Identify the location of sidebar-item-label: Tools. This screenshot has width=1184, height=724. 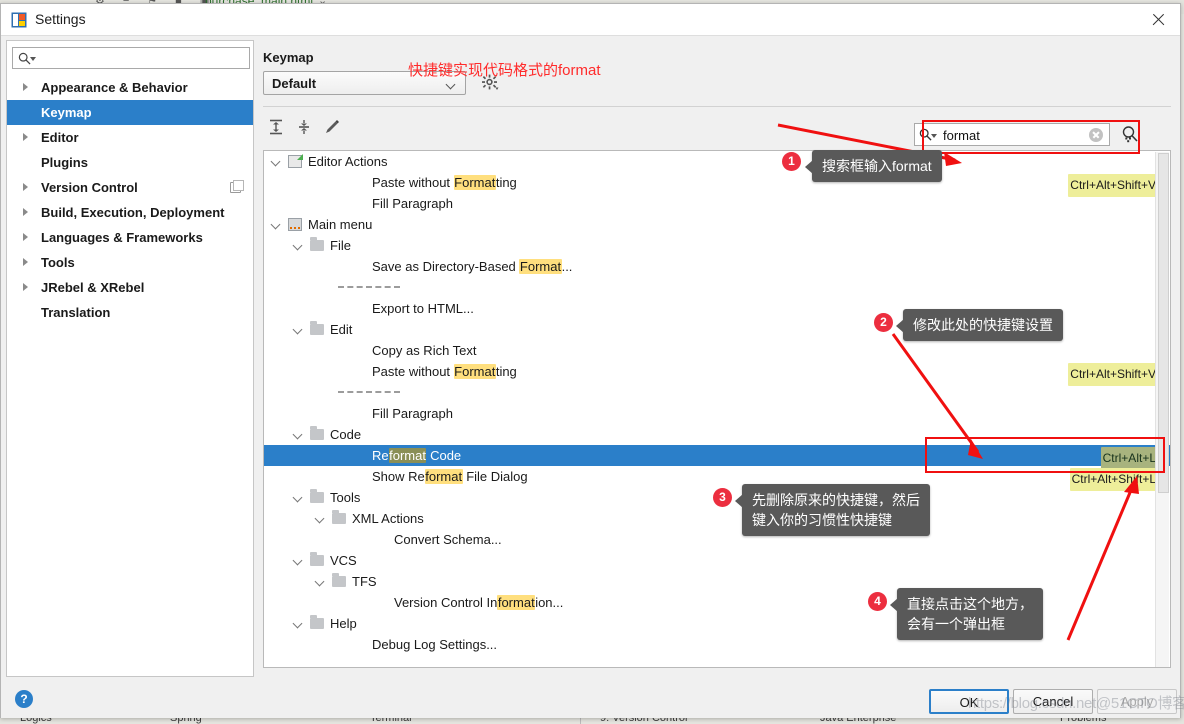
(58, 262).